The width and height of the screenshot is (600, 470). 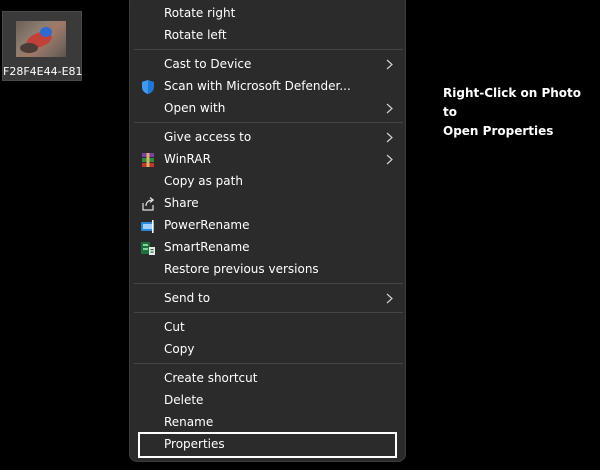 I want to click on instruction-annotation: Right-Click on Photo to Open Properties, so click(x=520, y=112).